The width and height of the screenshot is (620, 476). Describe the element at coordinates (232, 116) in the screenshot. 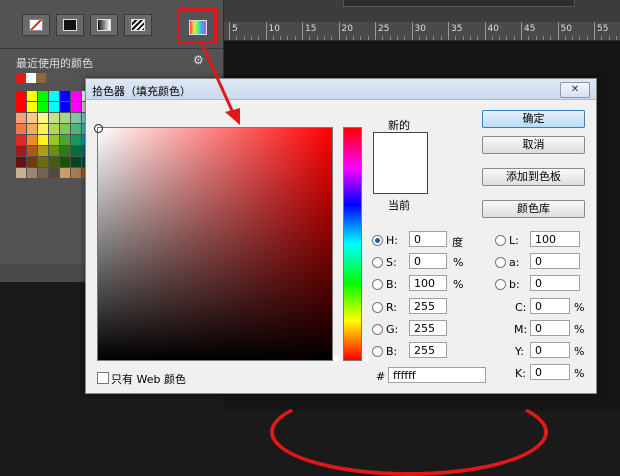

I see `annotation-arrow-head` at that location.